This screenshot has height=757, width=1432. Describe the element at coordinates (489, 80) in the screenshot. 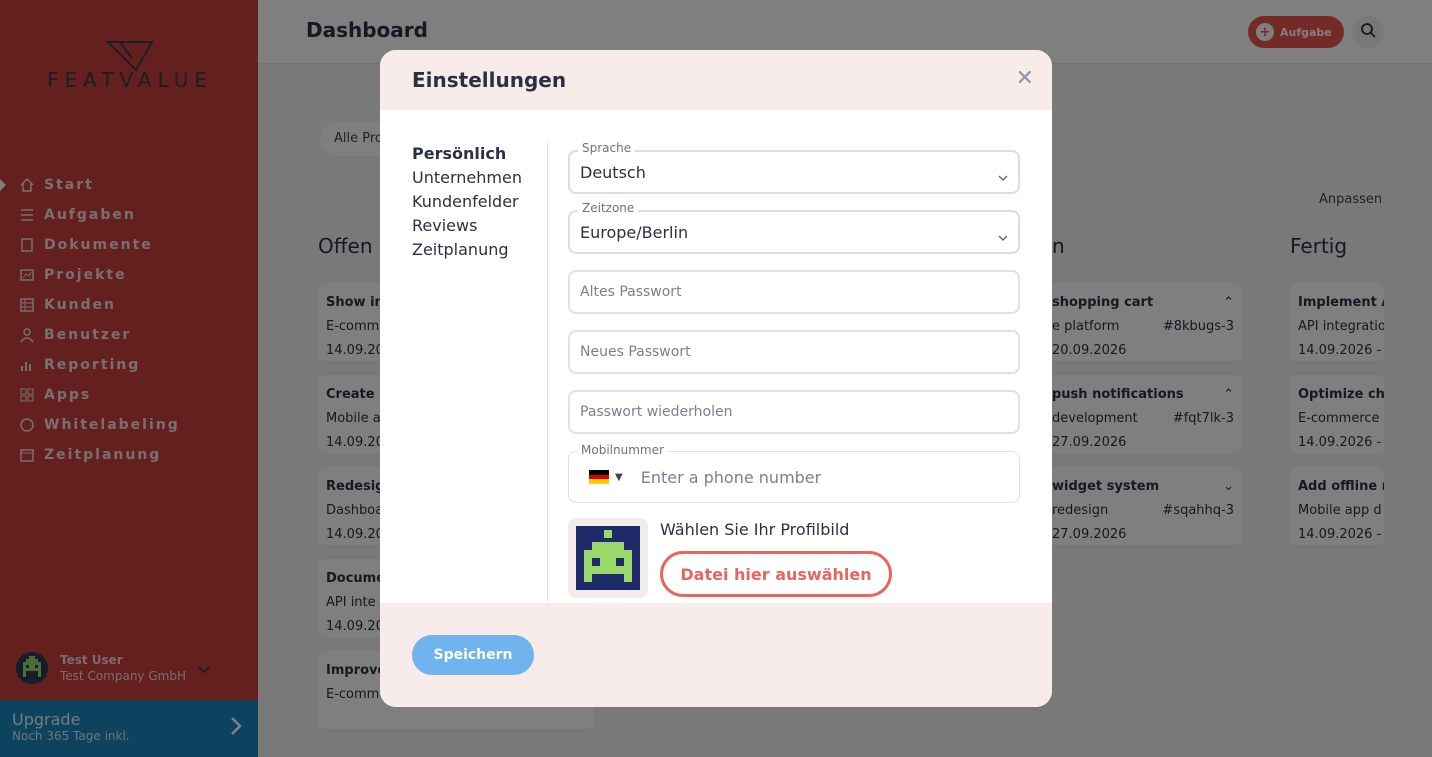

I see `modal-title: Einstellungen` at that location.